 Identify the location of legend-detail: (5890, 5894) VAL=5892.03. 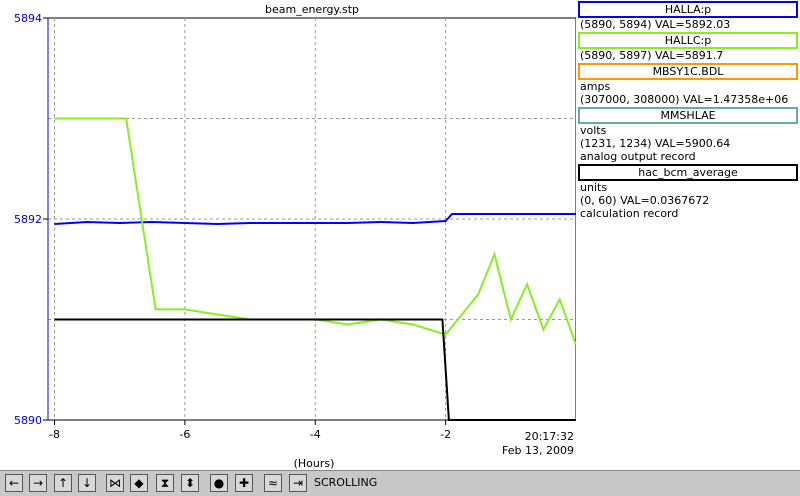
(655, 24).